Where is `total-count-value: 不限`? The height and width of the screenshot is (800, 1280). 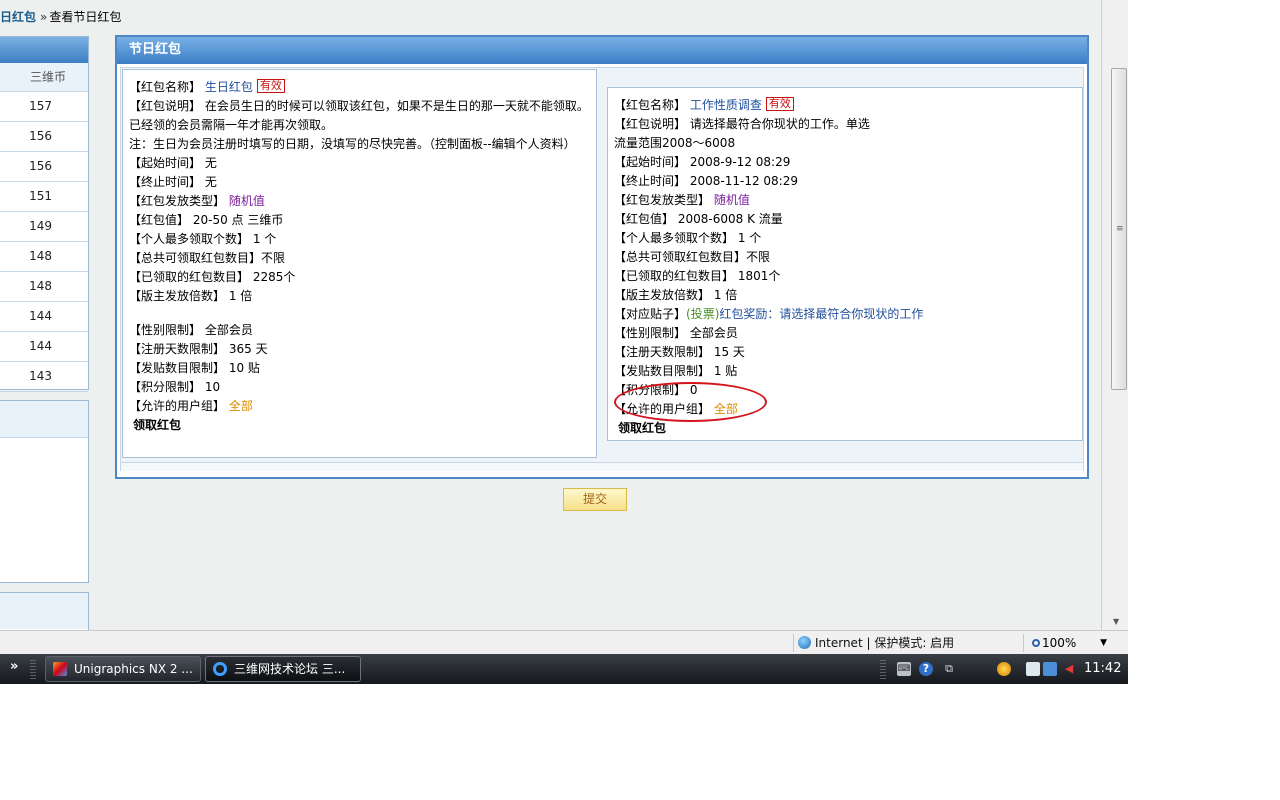
total-count-value: 不限 is located at coordinates (758, 257).